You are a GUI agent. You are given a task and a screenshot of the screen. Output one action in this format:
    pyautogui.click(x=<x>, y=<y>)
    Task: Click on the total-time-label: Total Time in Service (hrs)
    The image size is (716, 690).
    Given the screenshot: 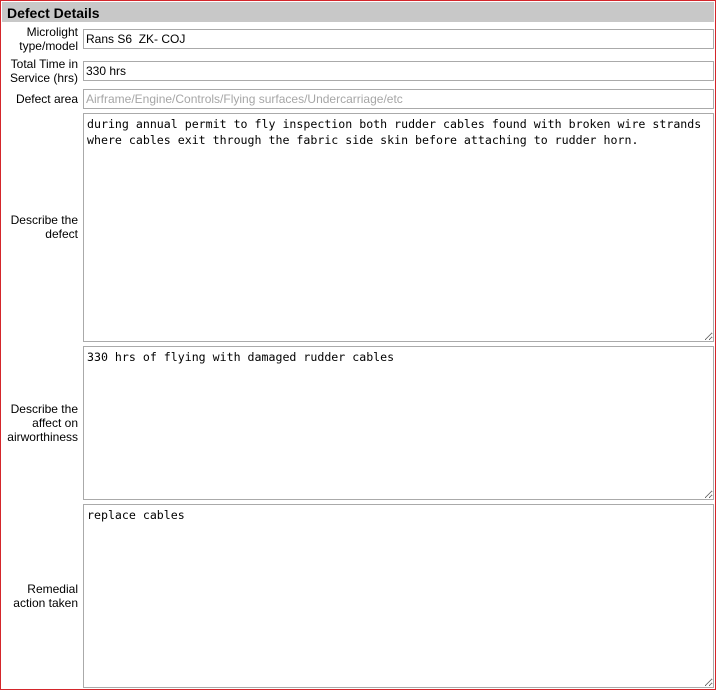 What is the action you would take?
    pyautogui.click(x=43, y=71)
    